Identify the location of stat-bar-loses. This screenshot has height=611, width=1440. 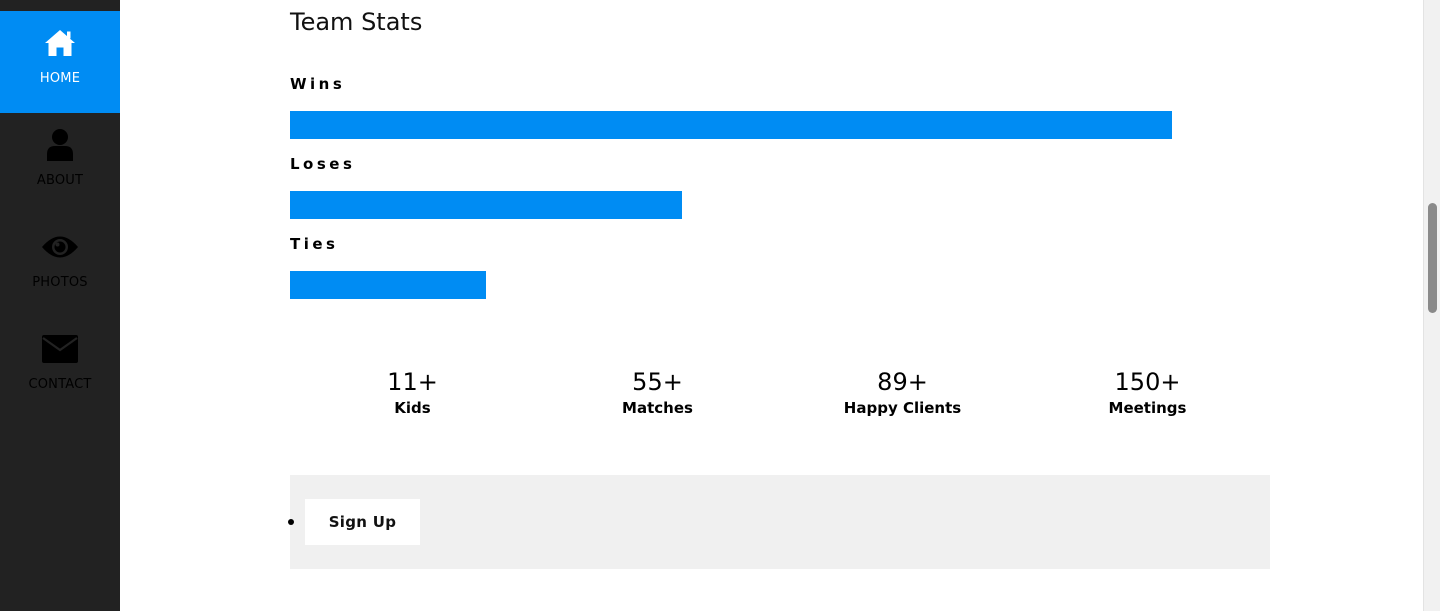
(486, 205).